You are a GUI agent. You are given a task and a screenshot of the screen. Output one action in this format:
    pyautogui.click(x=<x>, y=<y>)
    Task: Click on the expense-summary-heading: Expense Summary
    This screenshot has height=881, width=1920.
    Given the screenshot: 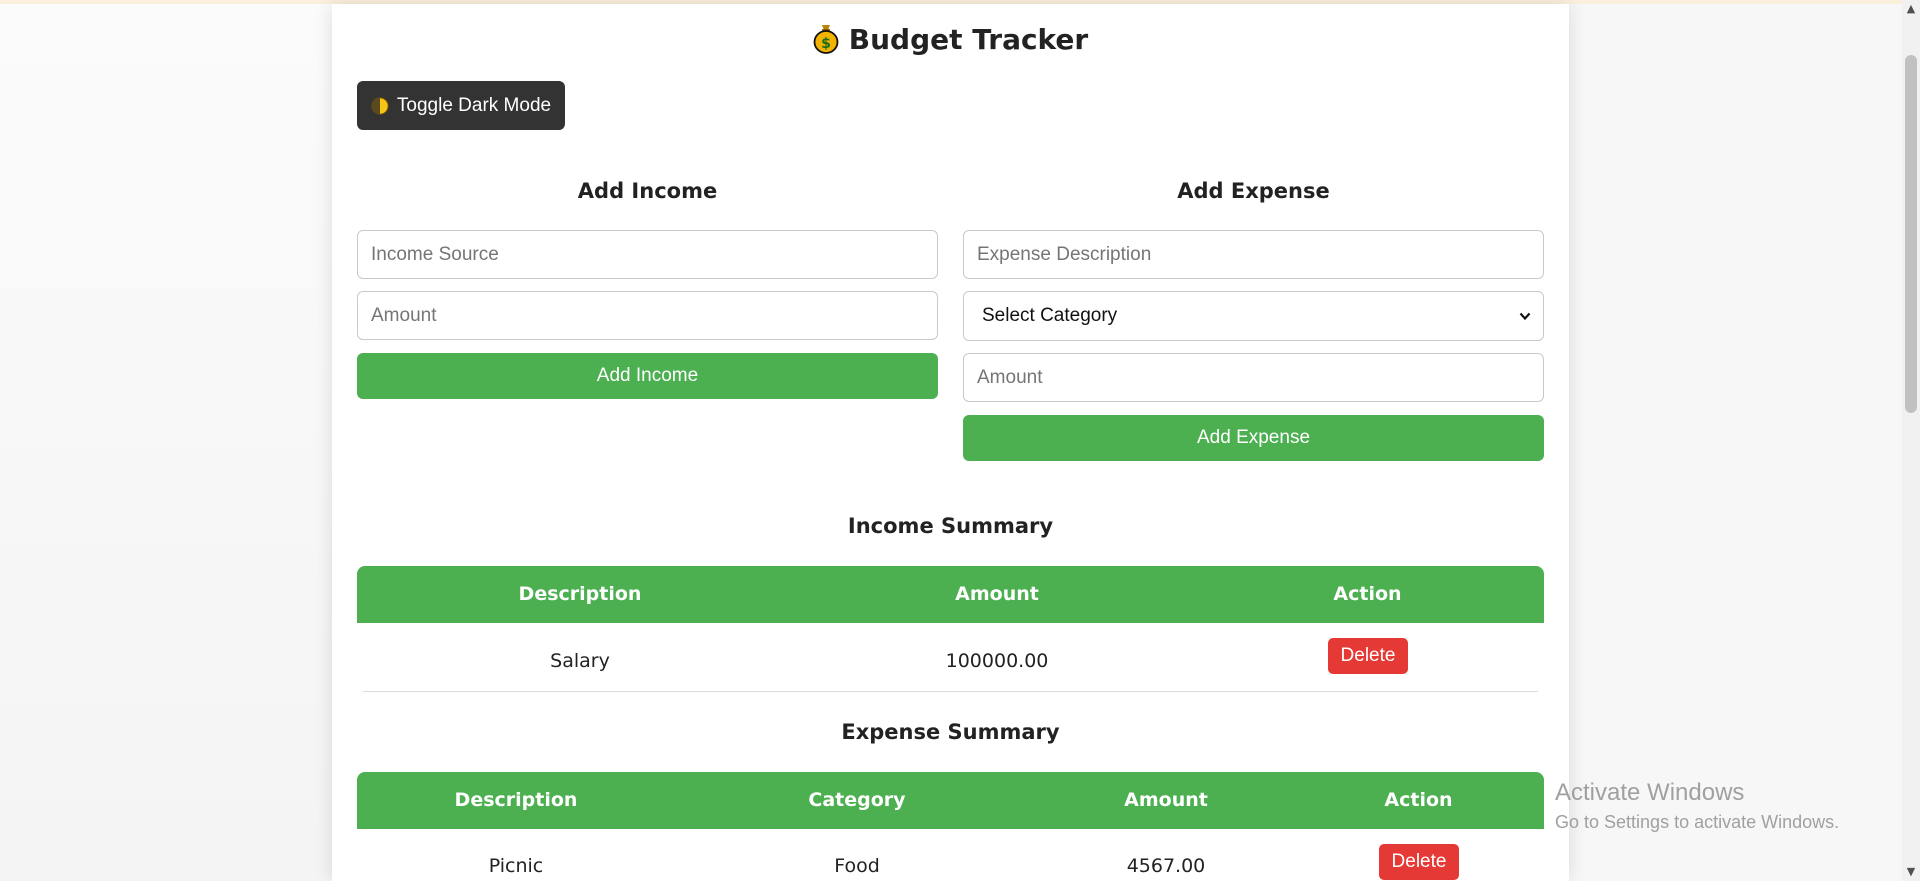 What is the action you would take?
    pyautogui.click(x=950, y=732)
    